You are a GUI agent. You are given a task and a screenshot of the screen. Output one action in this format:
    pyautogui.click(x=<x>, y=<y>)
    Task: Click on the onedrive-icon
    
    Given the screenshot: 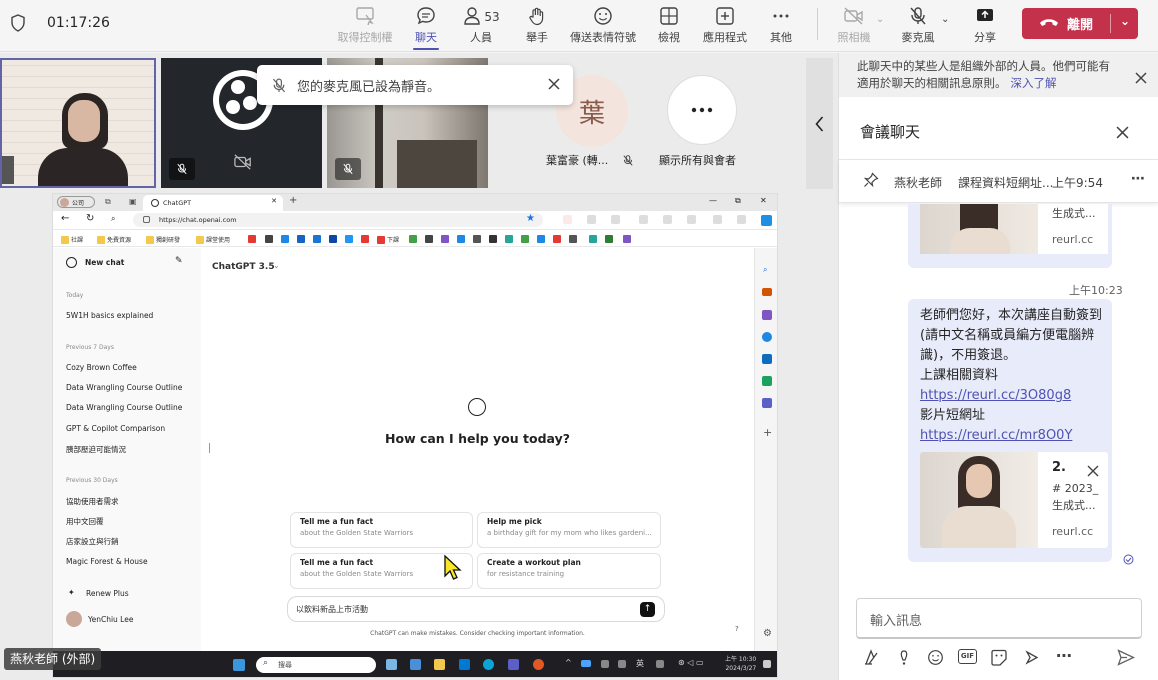 What is the action you would take?
    pyautogui.click(x=586, y=663)
    